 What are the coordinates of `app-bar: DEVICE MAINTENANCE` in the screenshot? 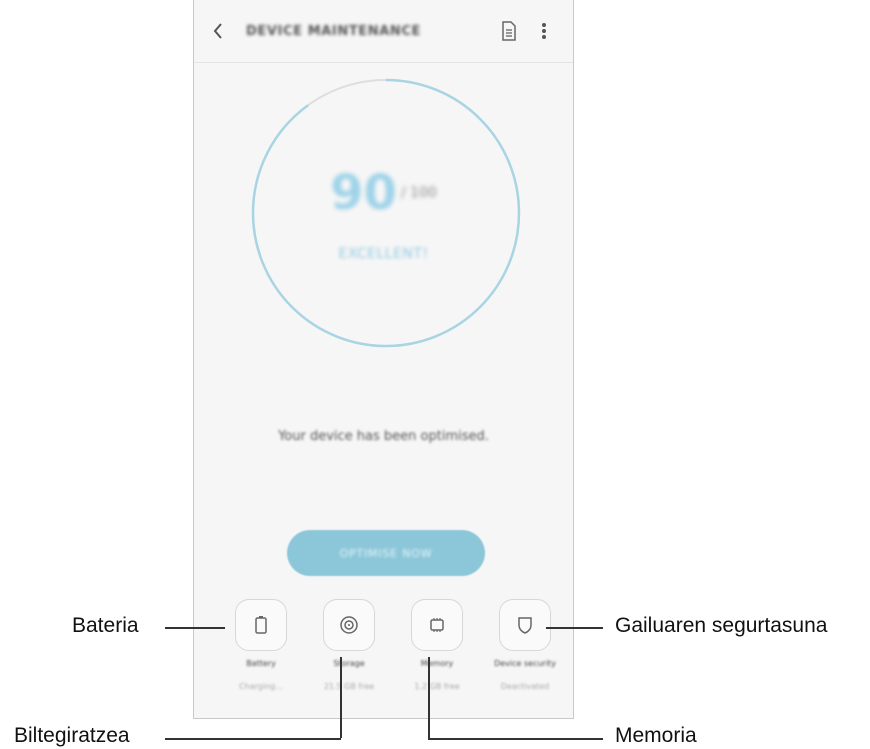 It's located at (383, 31).